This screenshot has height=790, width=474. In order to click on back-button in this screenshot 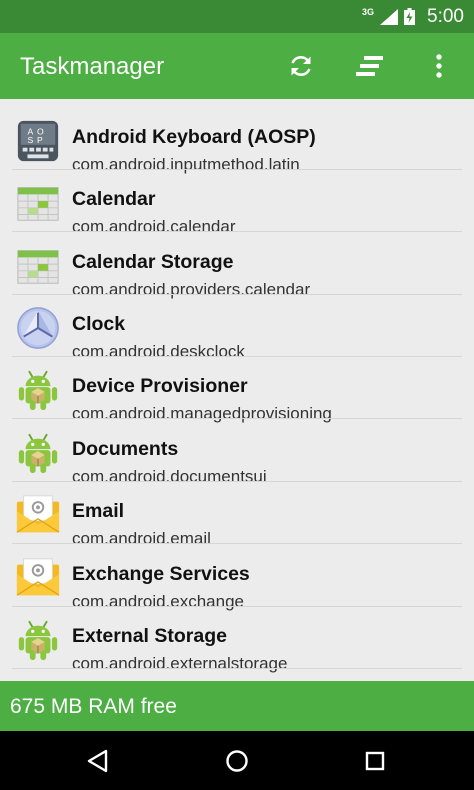, I will do `click(98, 761)`.